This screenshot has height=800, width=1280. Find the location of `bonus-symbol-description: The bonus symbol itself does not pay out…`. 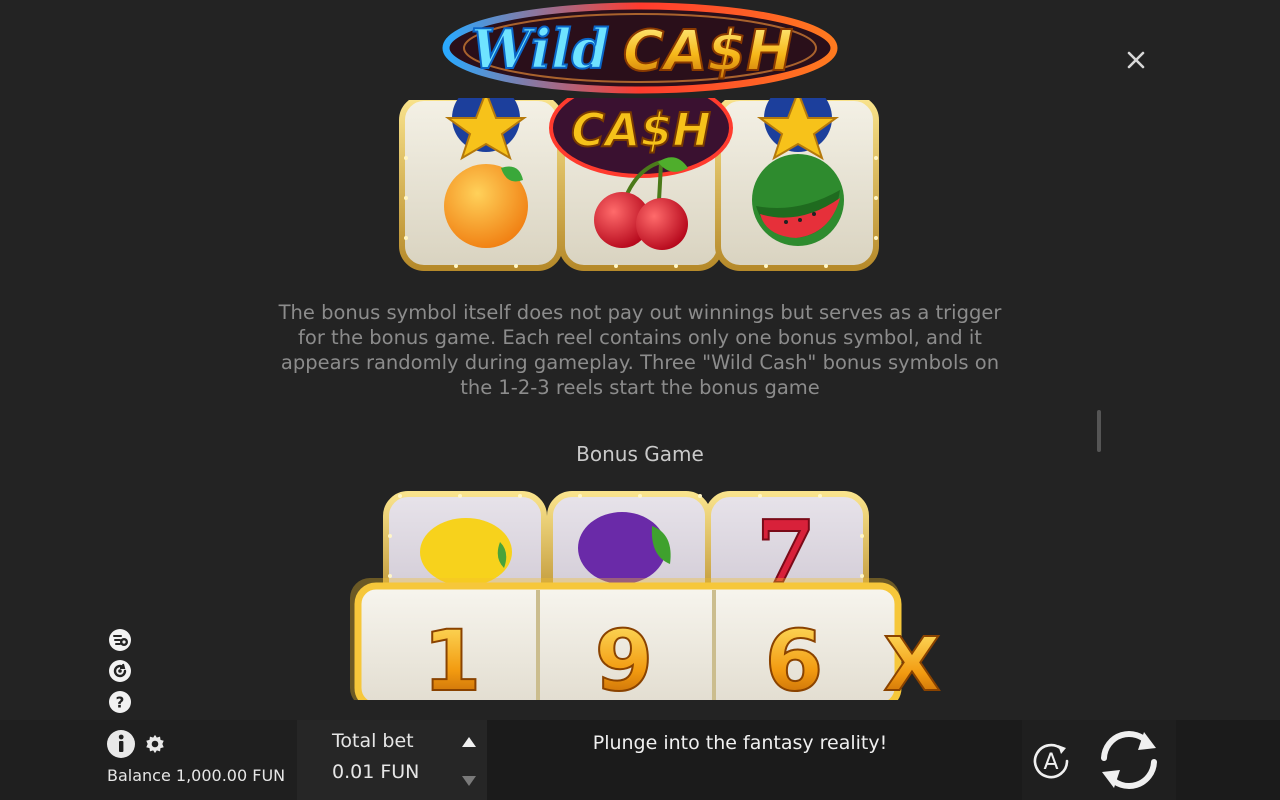

bonus-symbol-description: The bonus symbol itself does not pay out… is located at coordinates (640, 350).